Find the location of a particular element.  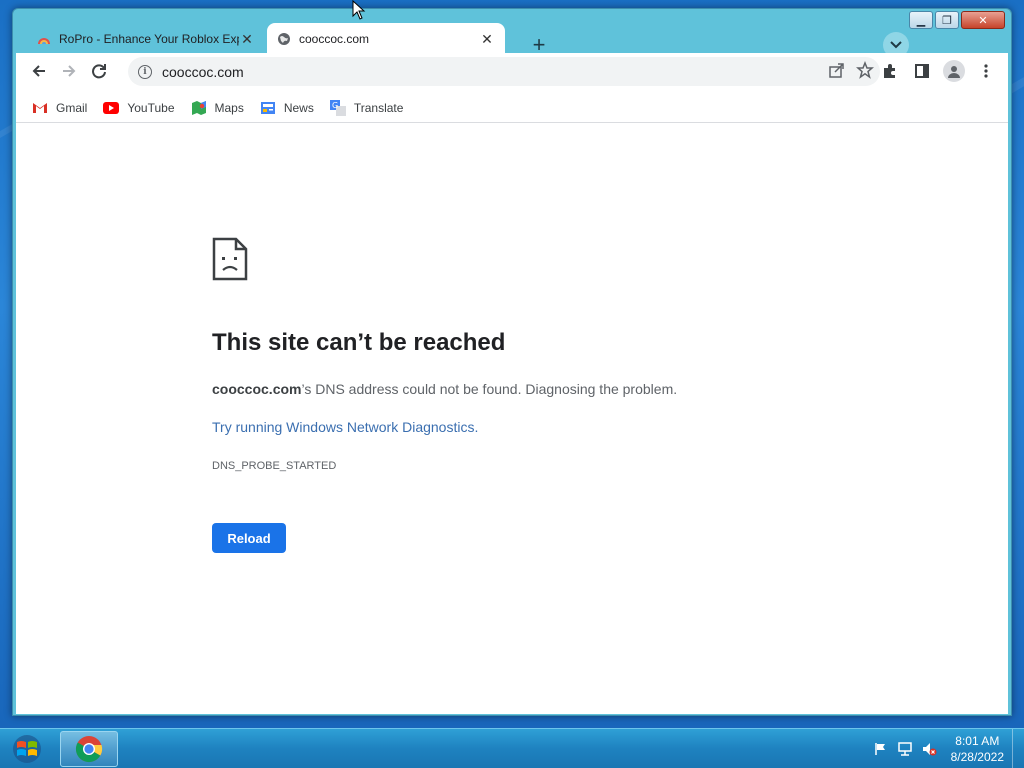

forward-button is located at coordinates (69, 71).